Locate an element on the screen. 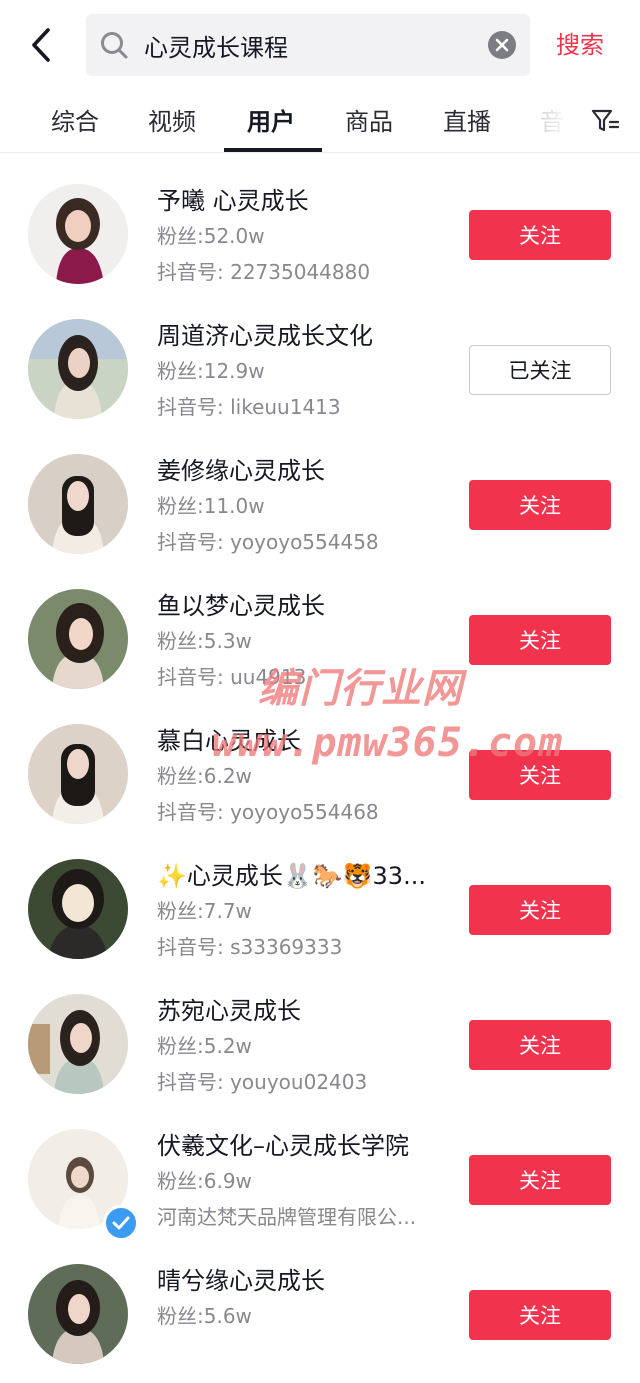  follower-count: 粉丝:52.0w is located at coordinates (211, 236).